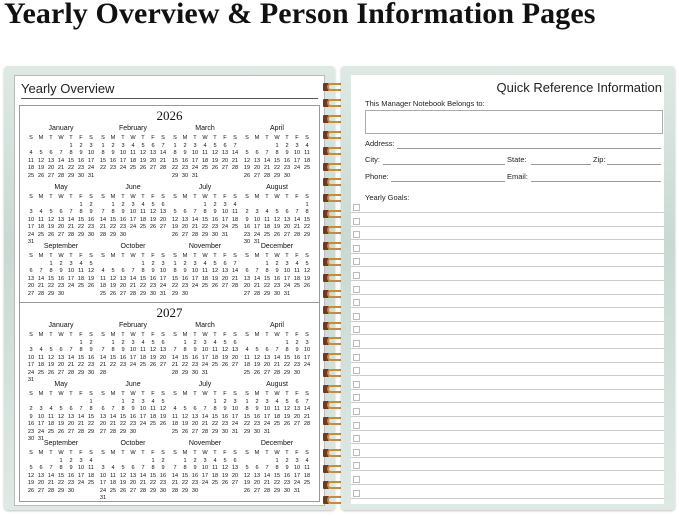  I want to click on day-number: 19, so click(287, 416).